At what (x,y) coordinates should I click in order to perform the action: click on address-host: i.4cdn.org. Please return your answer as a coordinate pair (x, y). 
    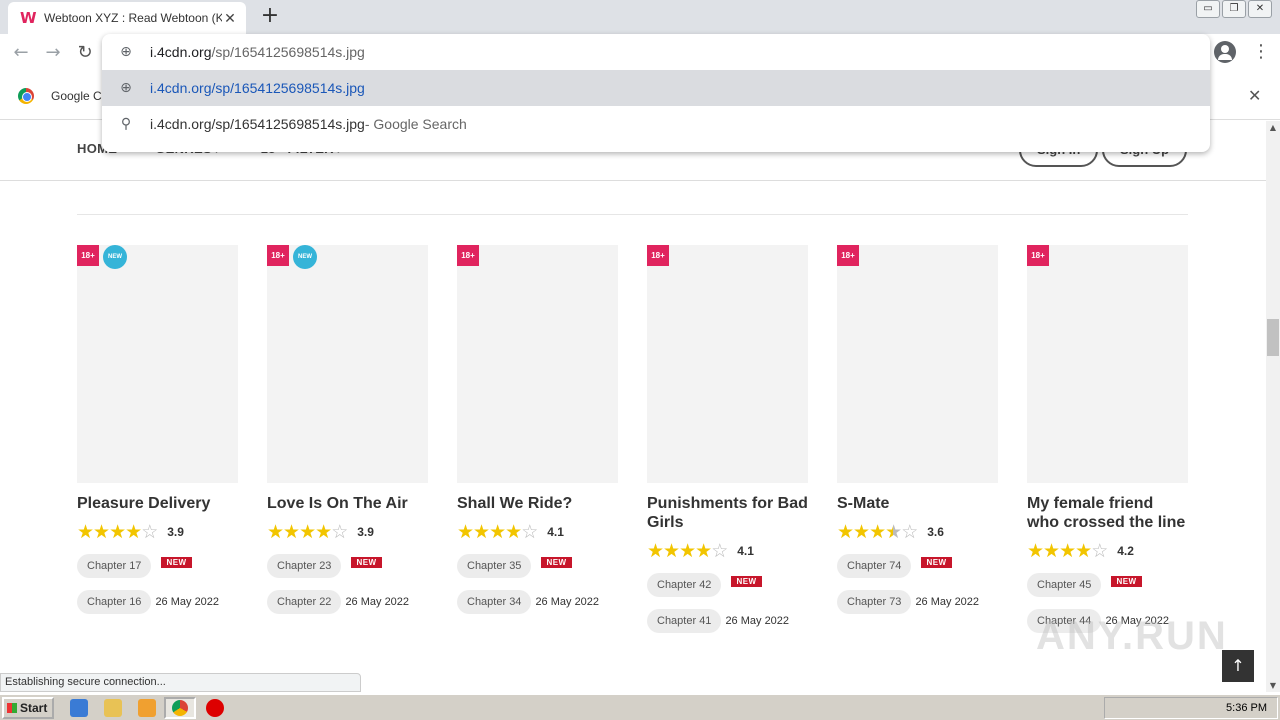
    Looking at the image, I should click on (181, 52).